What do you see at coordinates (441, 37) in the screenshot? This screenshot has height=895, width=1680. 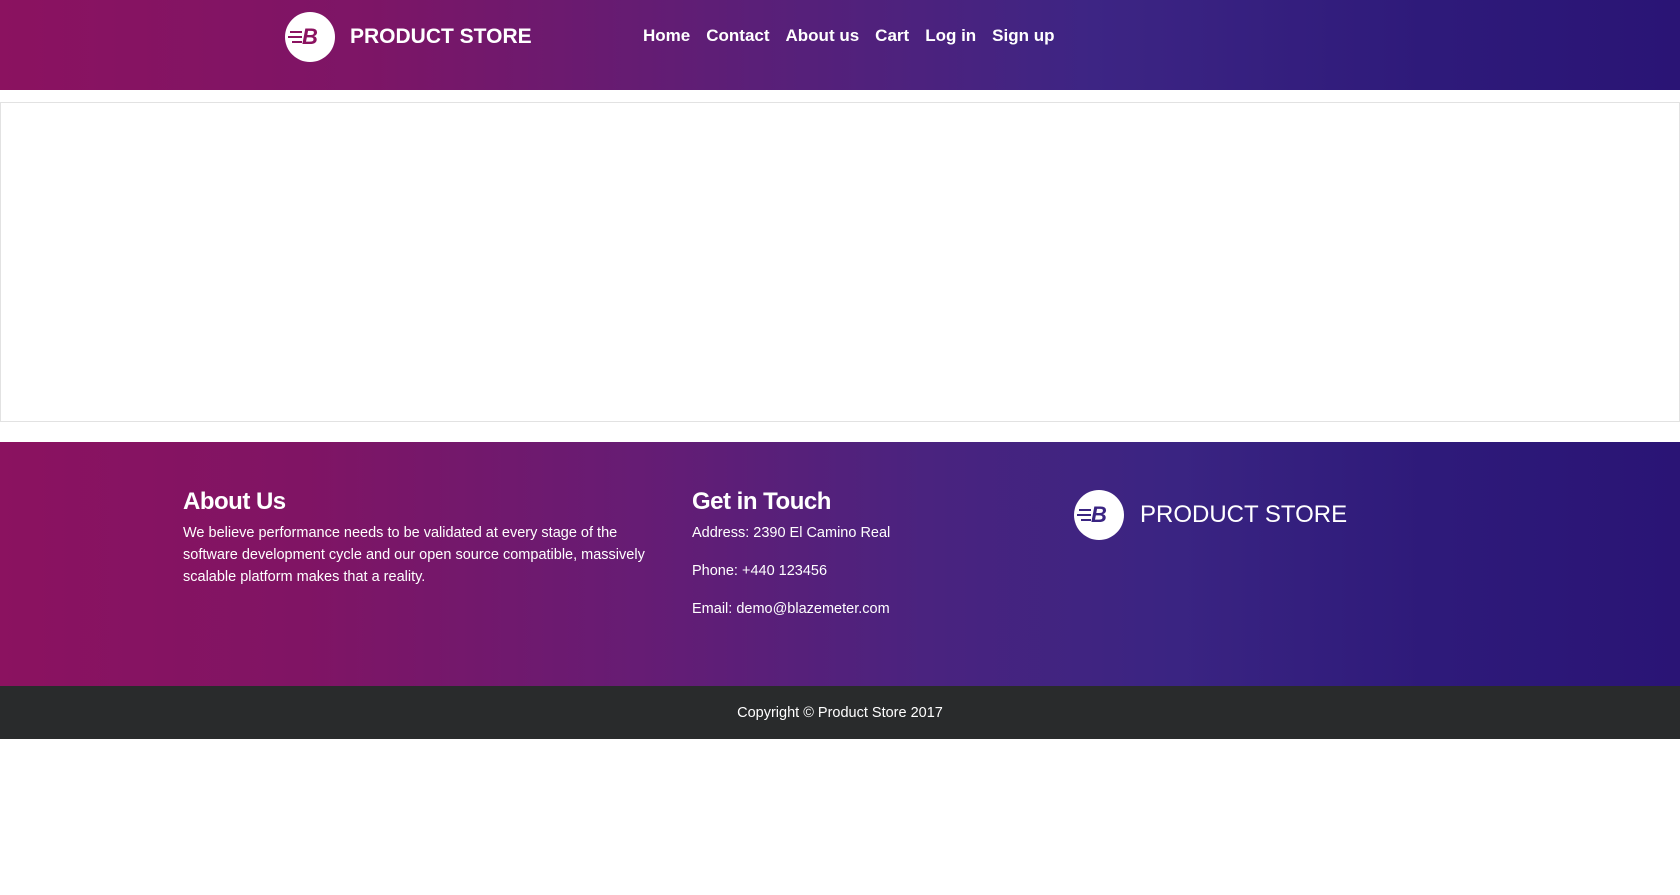 I see `brand-title: PRODUCT STORE` at bounding box center [441, 37].